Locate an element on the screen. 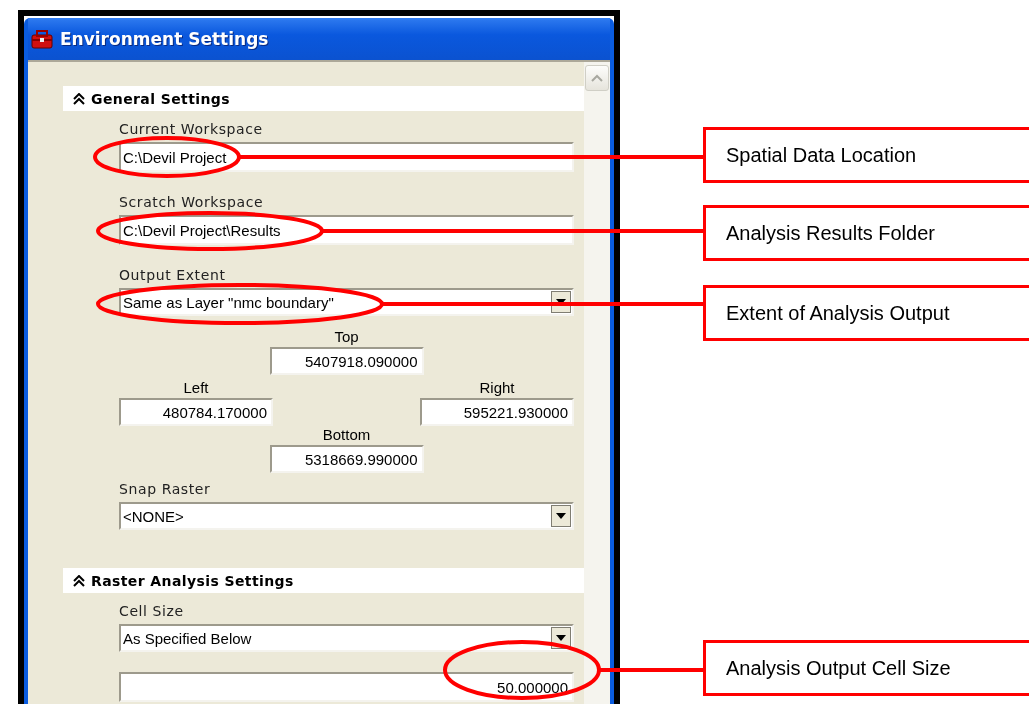  field-label: Top is located at coordinates (346, 337).